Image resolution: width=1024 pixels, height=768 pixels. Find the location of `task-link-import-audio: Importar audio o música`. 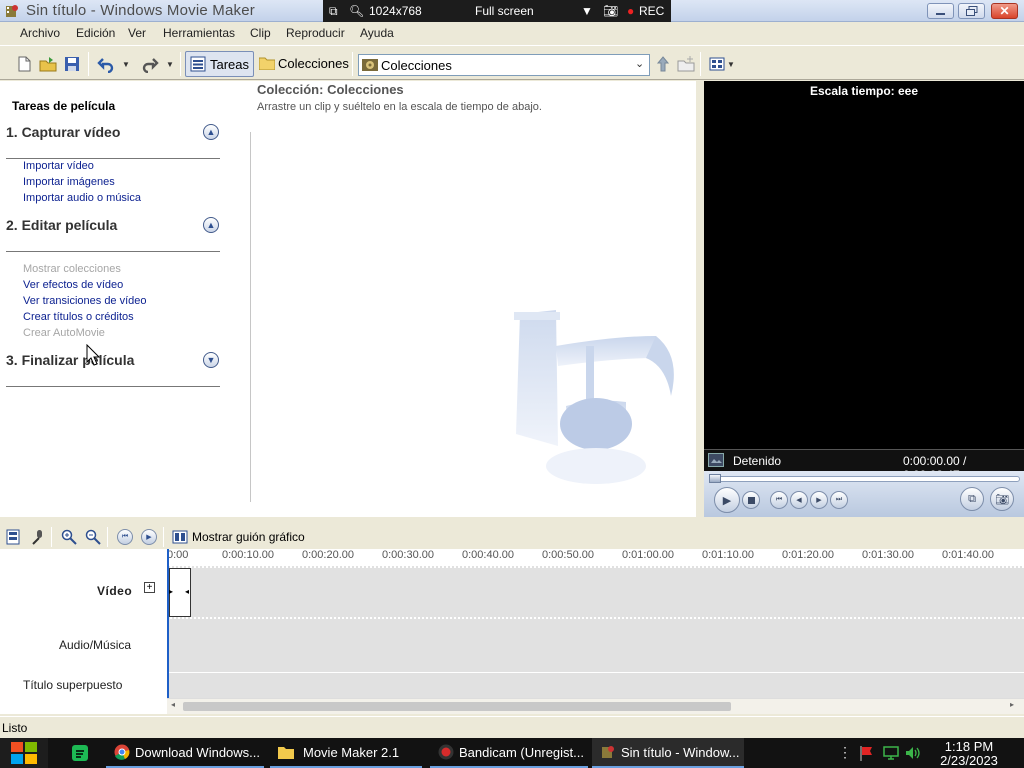

task-link-import-audio: Importar audio o música is located at coordinates (82, 198).